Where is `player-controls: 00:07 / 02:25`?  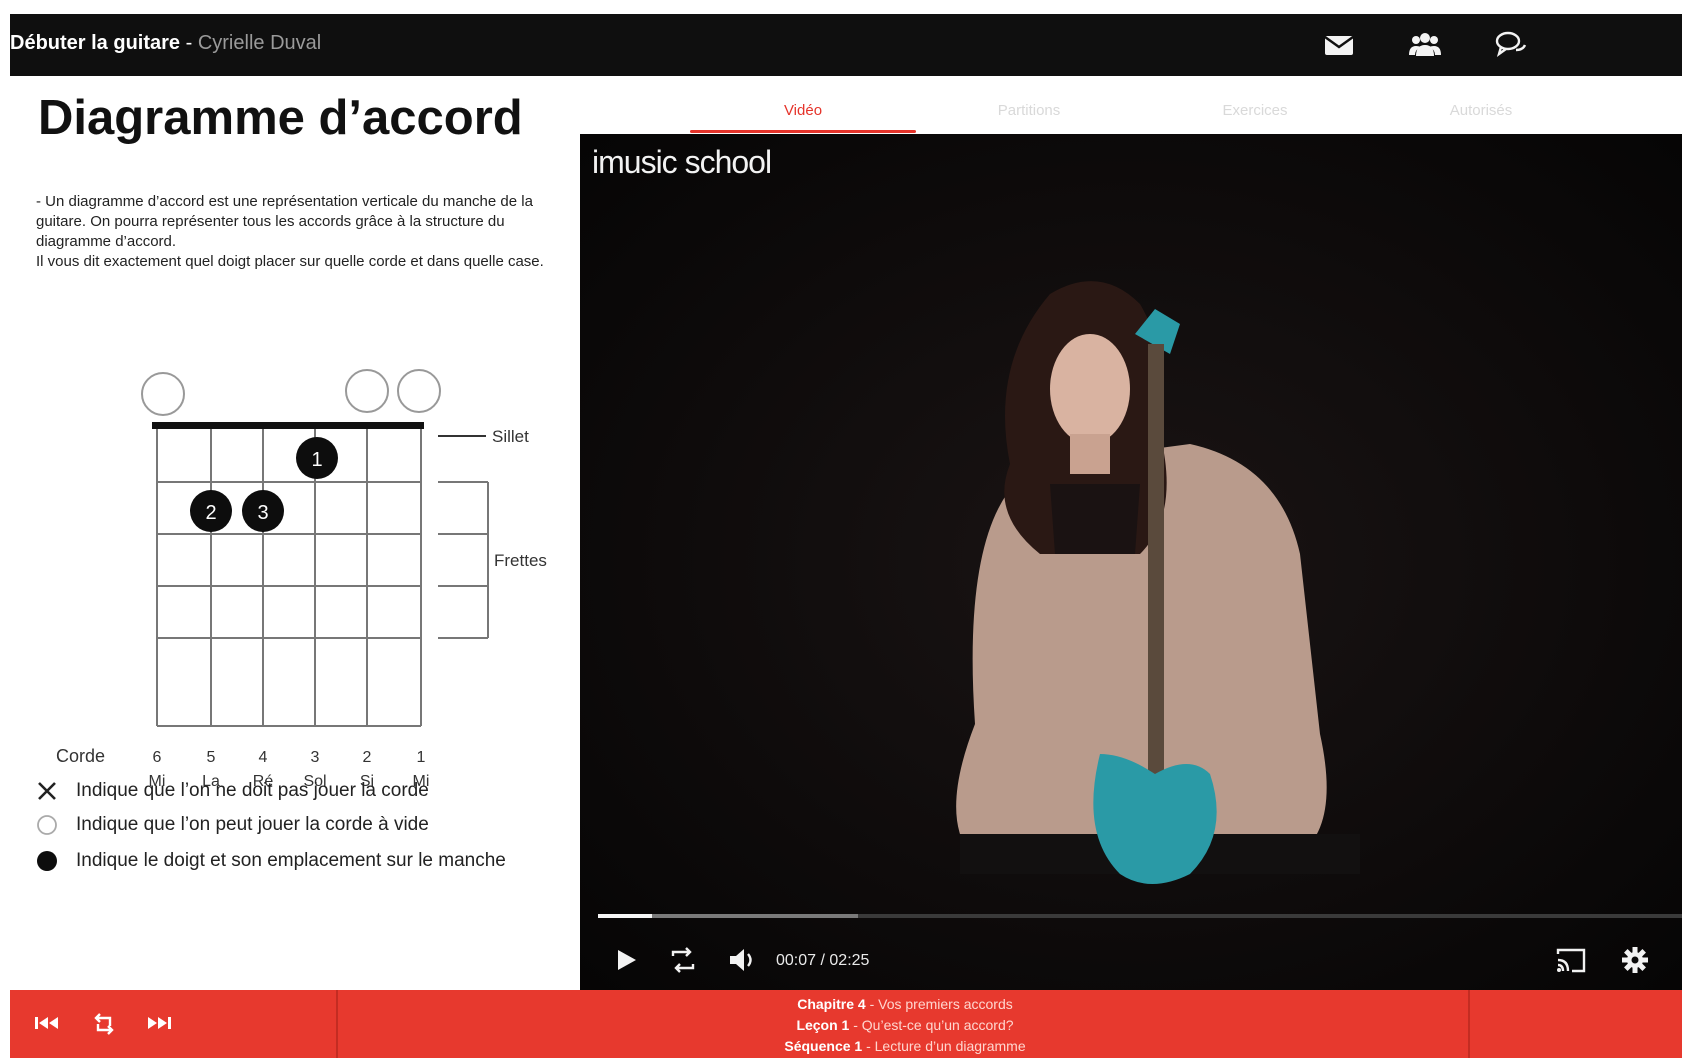 player-controls: 00:07 / 02:25 is located at coordinates (1131, 960).